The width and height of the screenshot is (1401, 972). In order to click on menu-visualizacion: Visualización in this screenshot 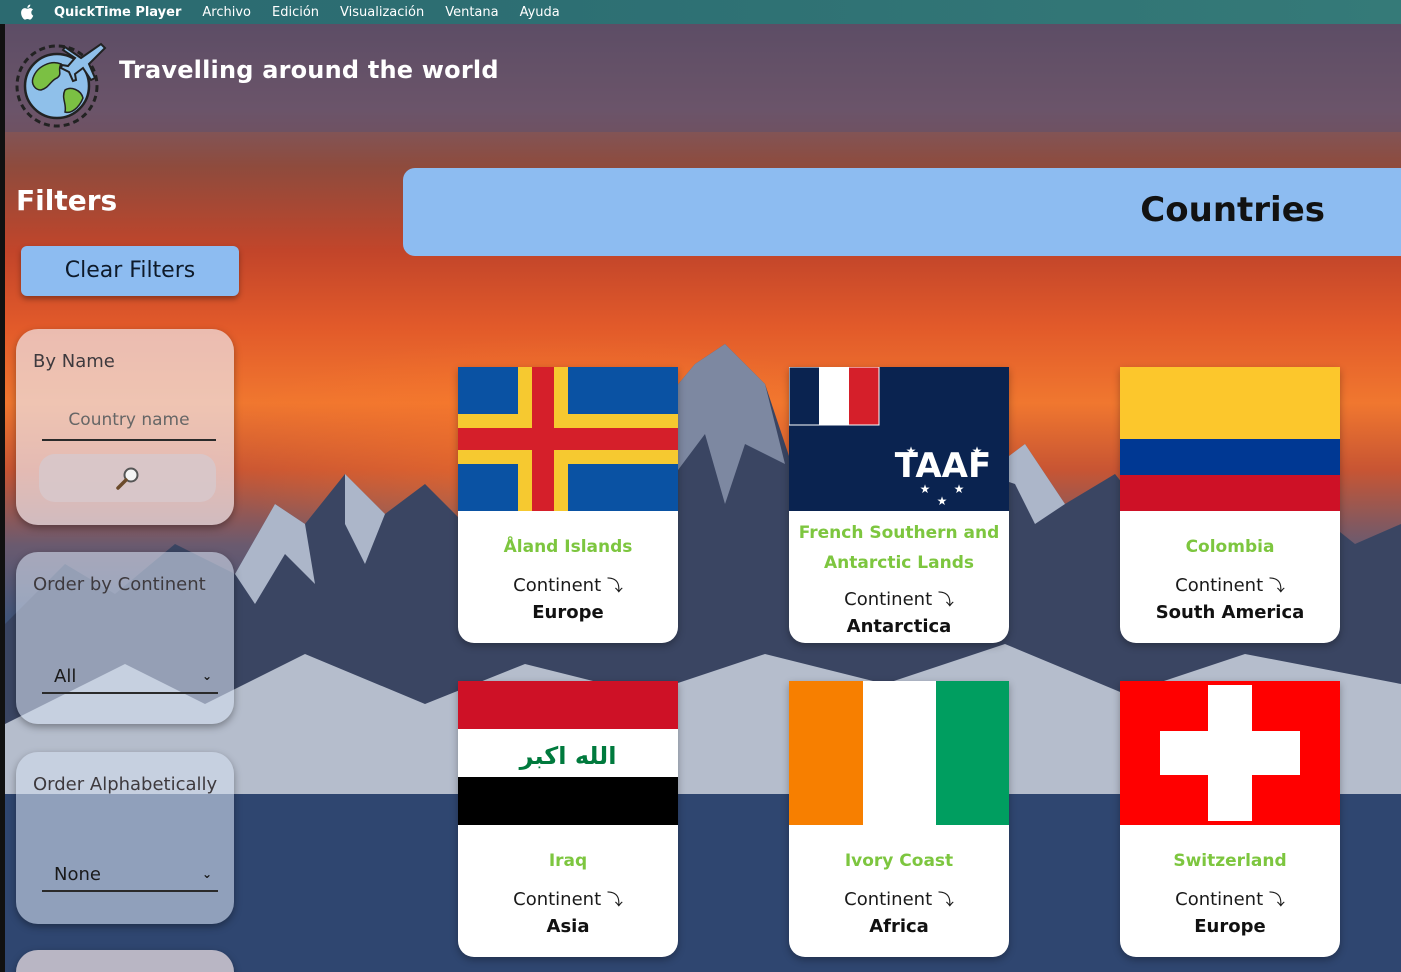, I will do `click(382, 12)`.